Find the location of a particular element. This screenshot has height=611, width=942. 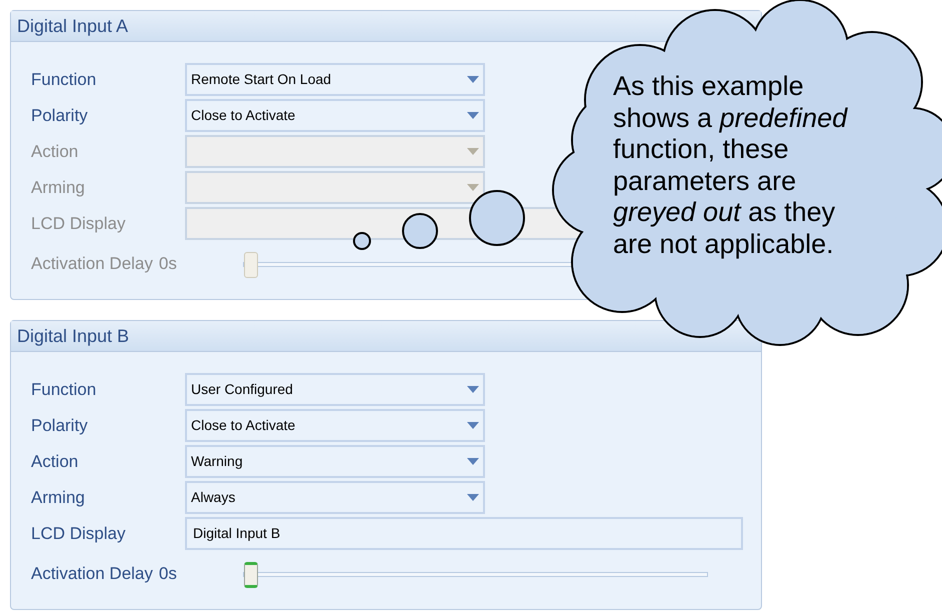

slider-thumb is located at coordinates (251, 575).